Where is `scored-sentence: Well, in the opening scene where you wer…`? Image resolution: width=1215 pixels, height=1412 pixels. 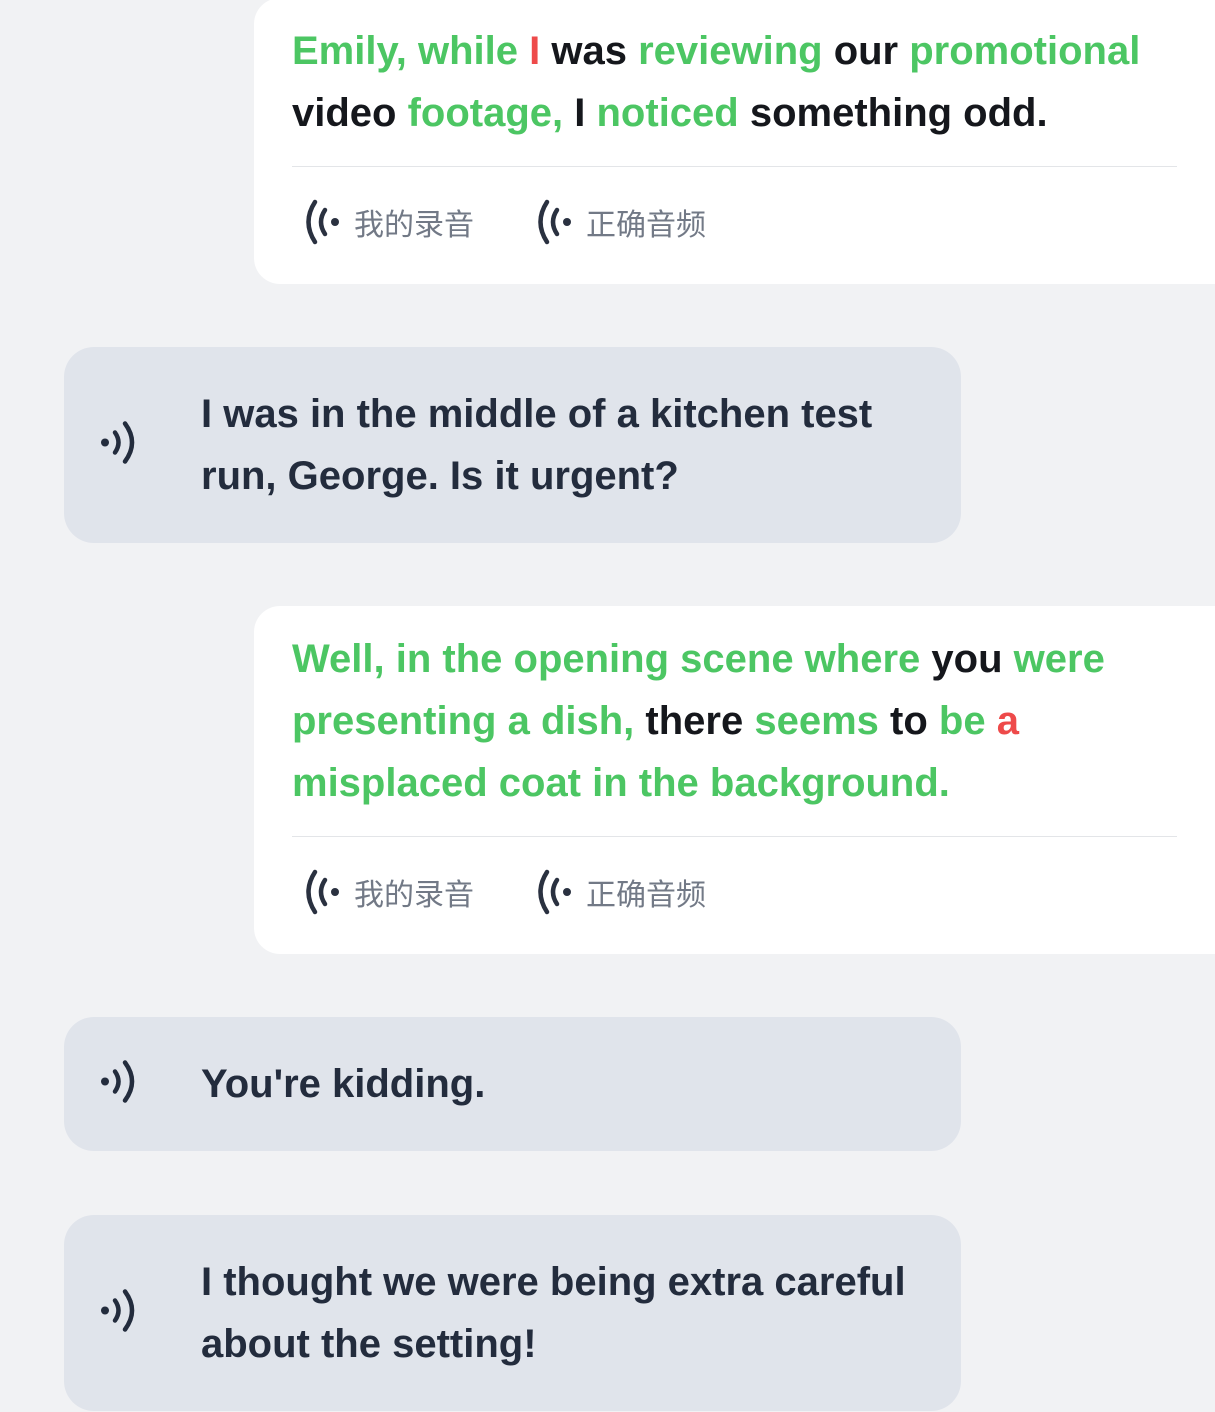 scored-sentence: Well, in the opening scene where you wer… is located at coordinates (734, 721).